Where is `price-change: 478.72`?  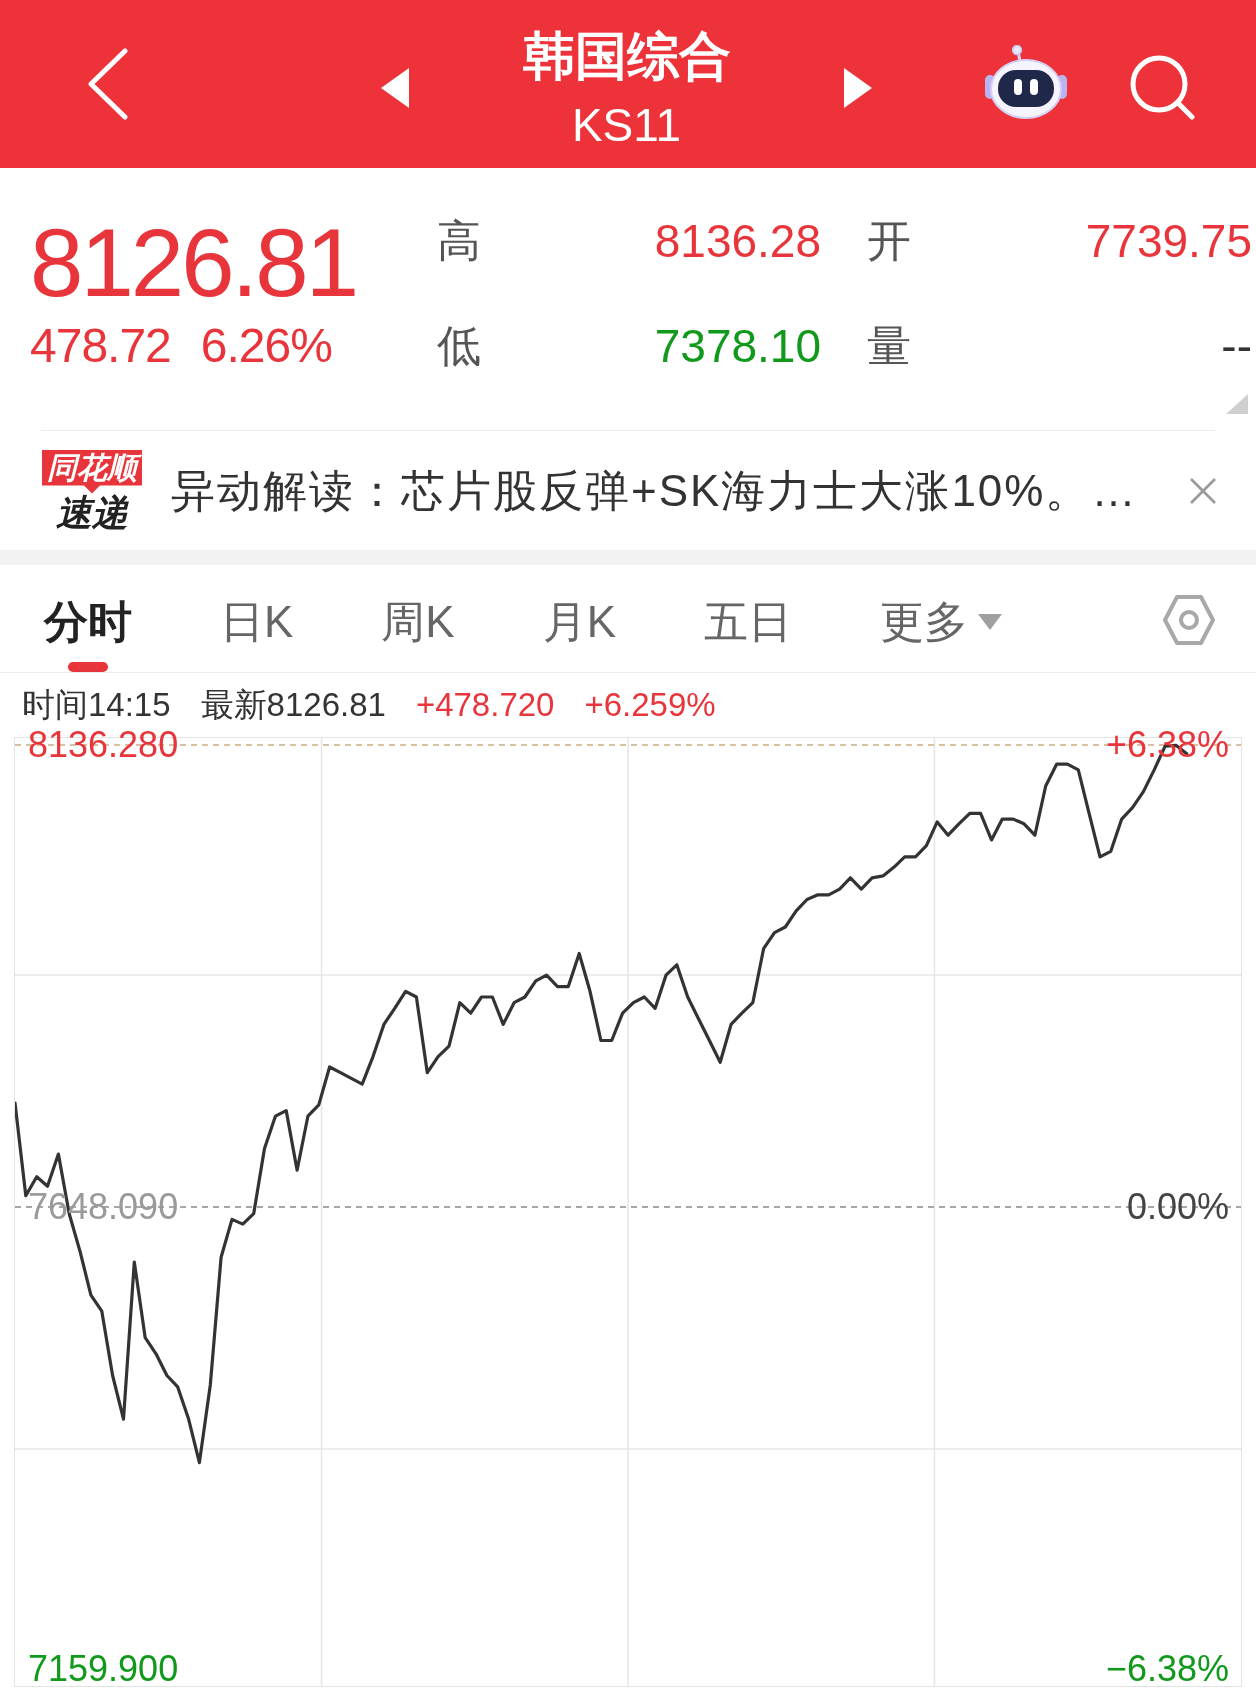
price-change: 478.72 is located at coordinates (100, 346).